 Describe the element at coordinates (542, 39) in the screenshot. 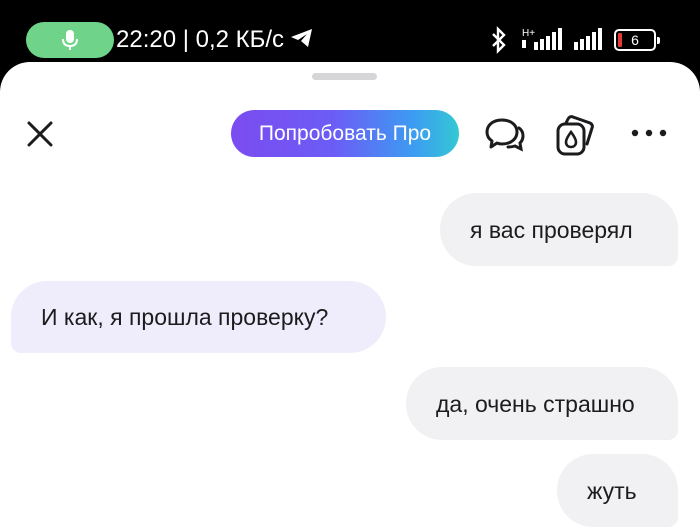

I see `signal-icon: H+` at that location.